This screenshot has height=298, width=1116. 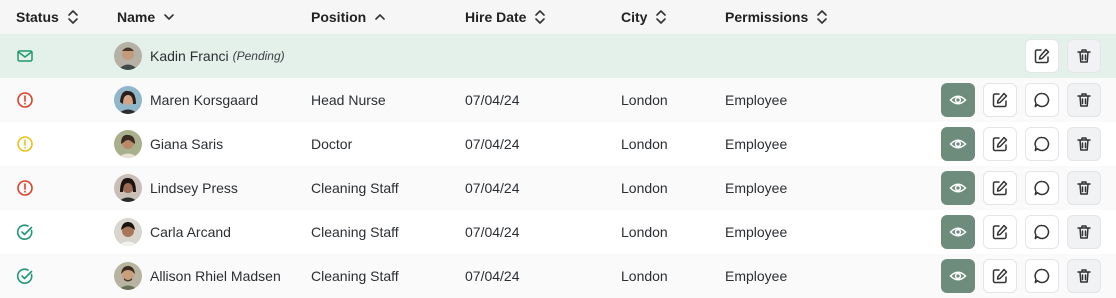 I want to click on name-cell: Maren Korsgaard, so click(x=186, y=100).